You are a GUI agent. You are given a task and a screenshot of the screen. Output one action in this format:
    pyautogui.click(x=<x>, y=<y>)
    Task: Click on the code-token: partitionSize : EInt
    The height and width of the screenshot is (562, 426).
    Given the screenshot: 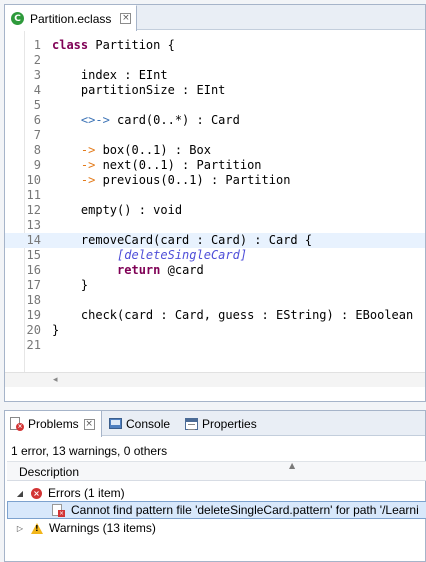 What is the action you would take?
    pyautogui.click(x=139, y=90)
    